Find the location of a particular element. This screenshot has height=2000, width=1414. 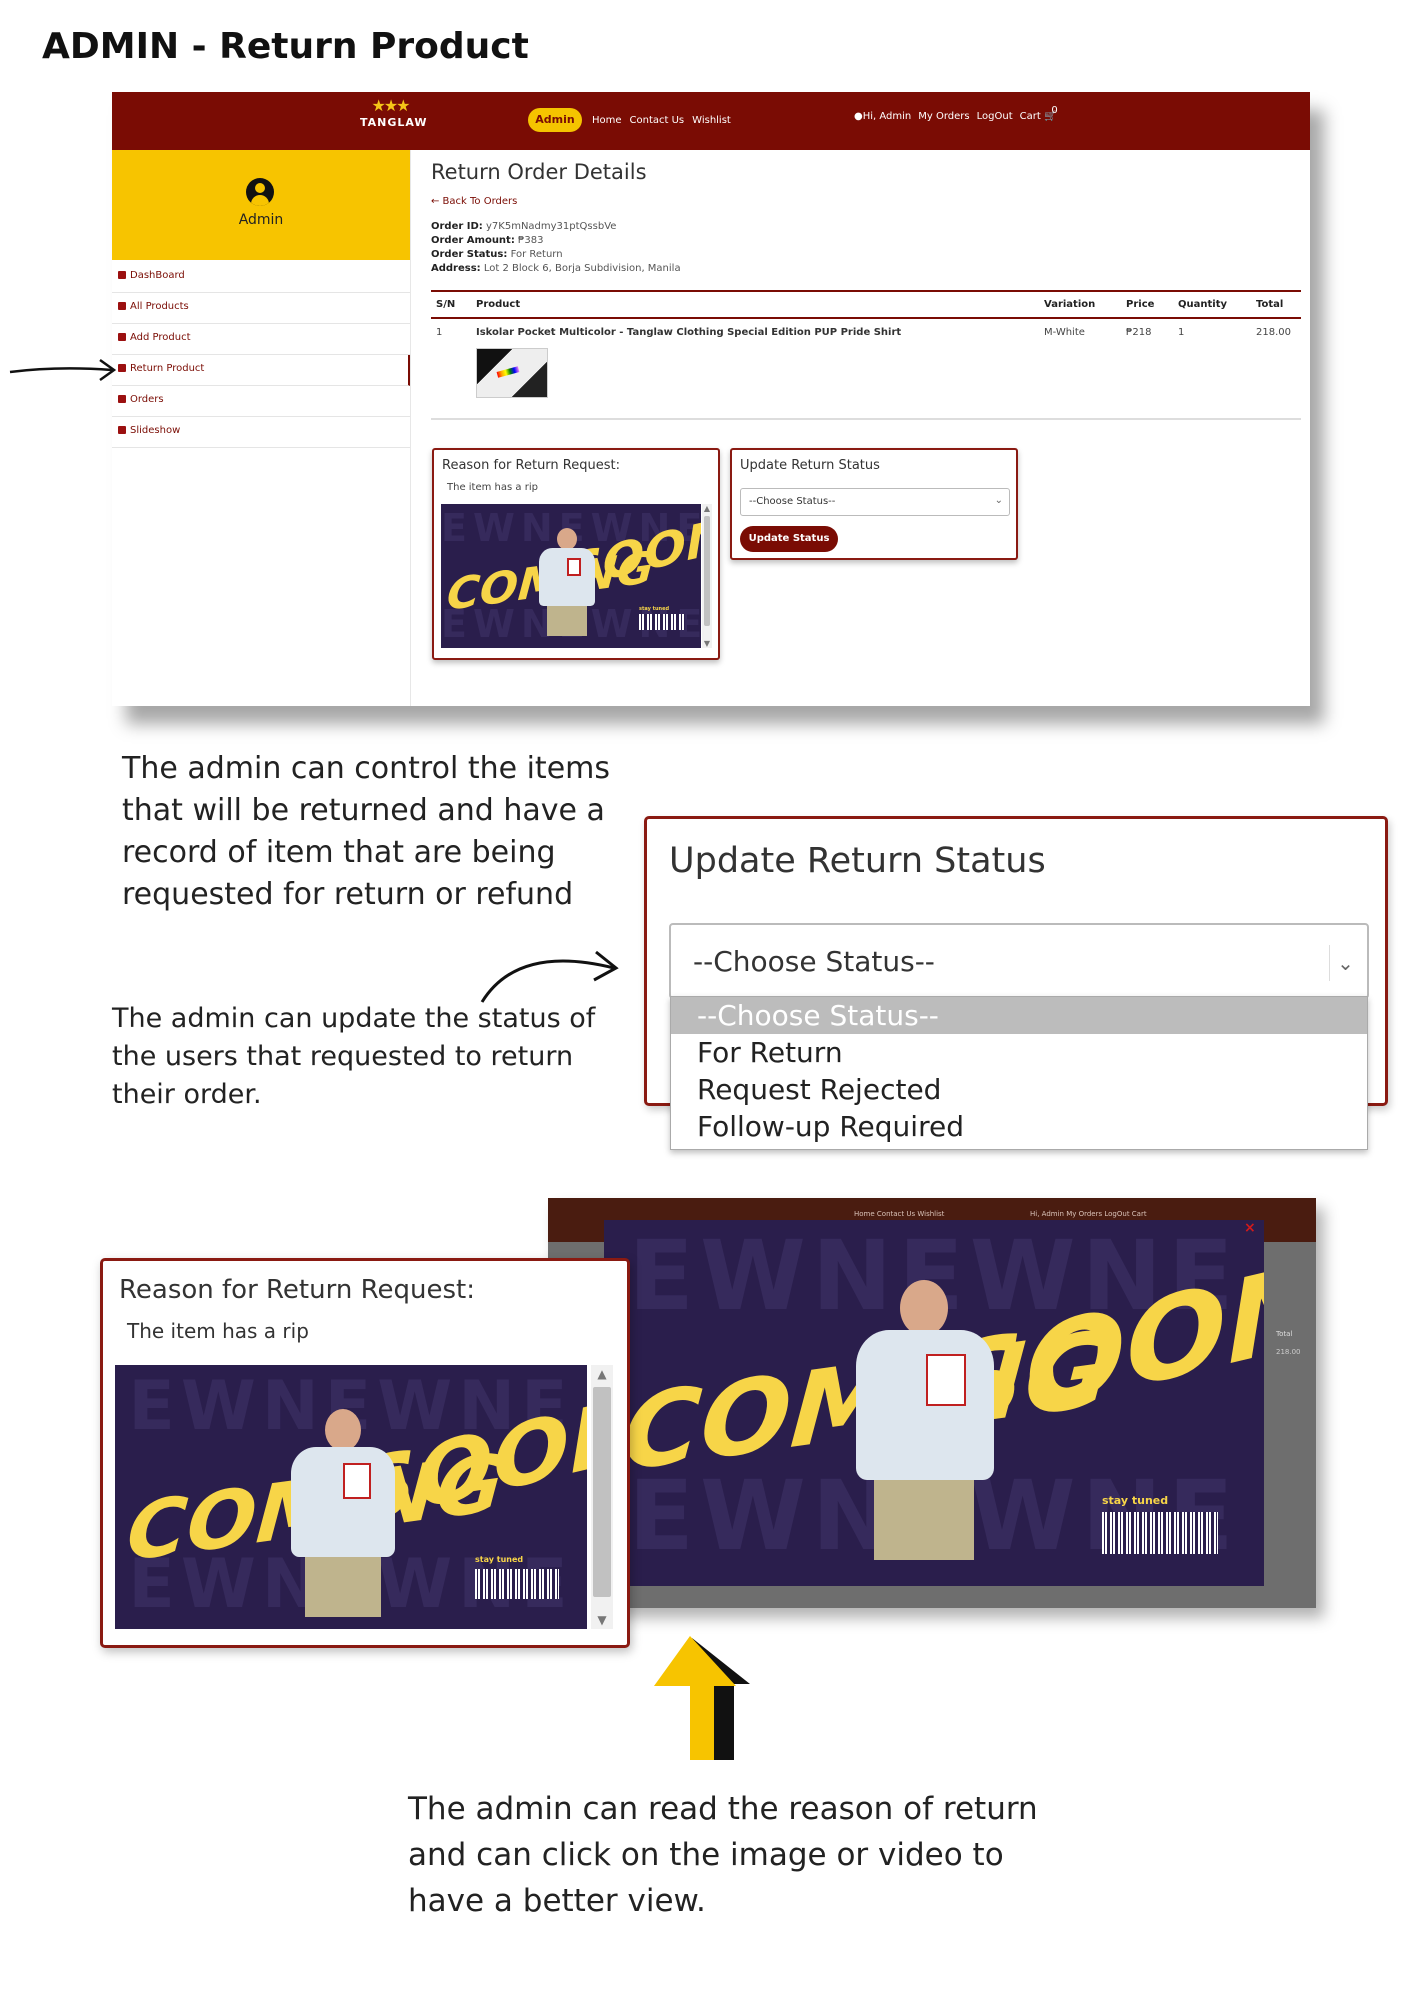

poster-model is located at coordinates (567, 588).